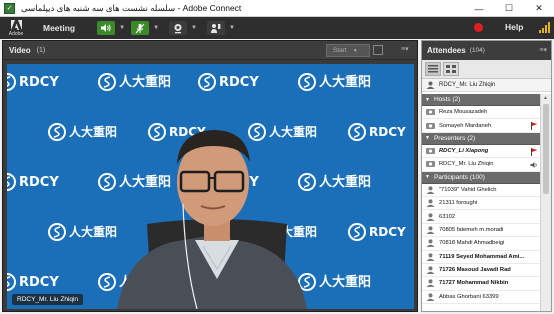 This screenshot has width=554, height=314. I want to click on raise-hand-icon, so click(215, 28).